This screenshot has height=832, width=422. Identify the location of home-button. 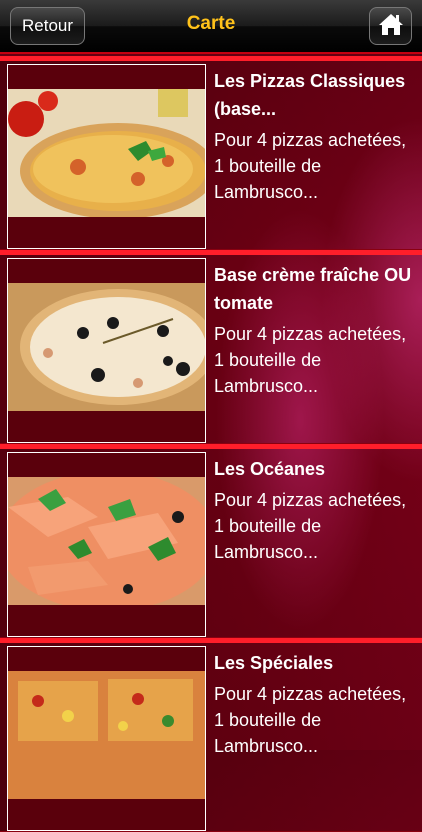
(390, 26).